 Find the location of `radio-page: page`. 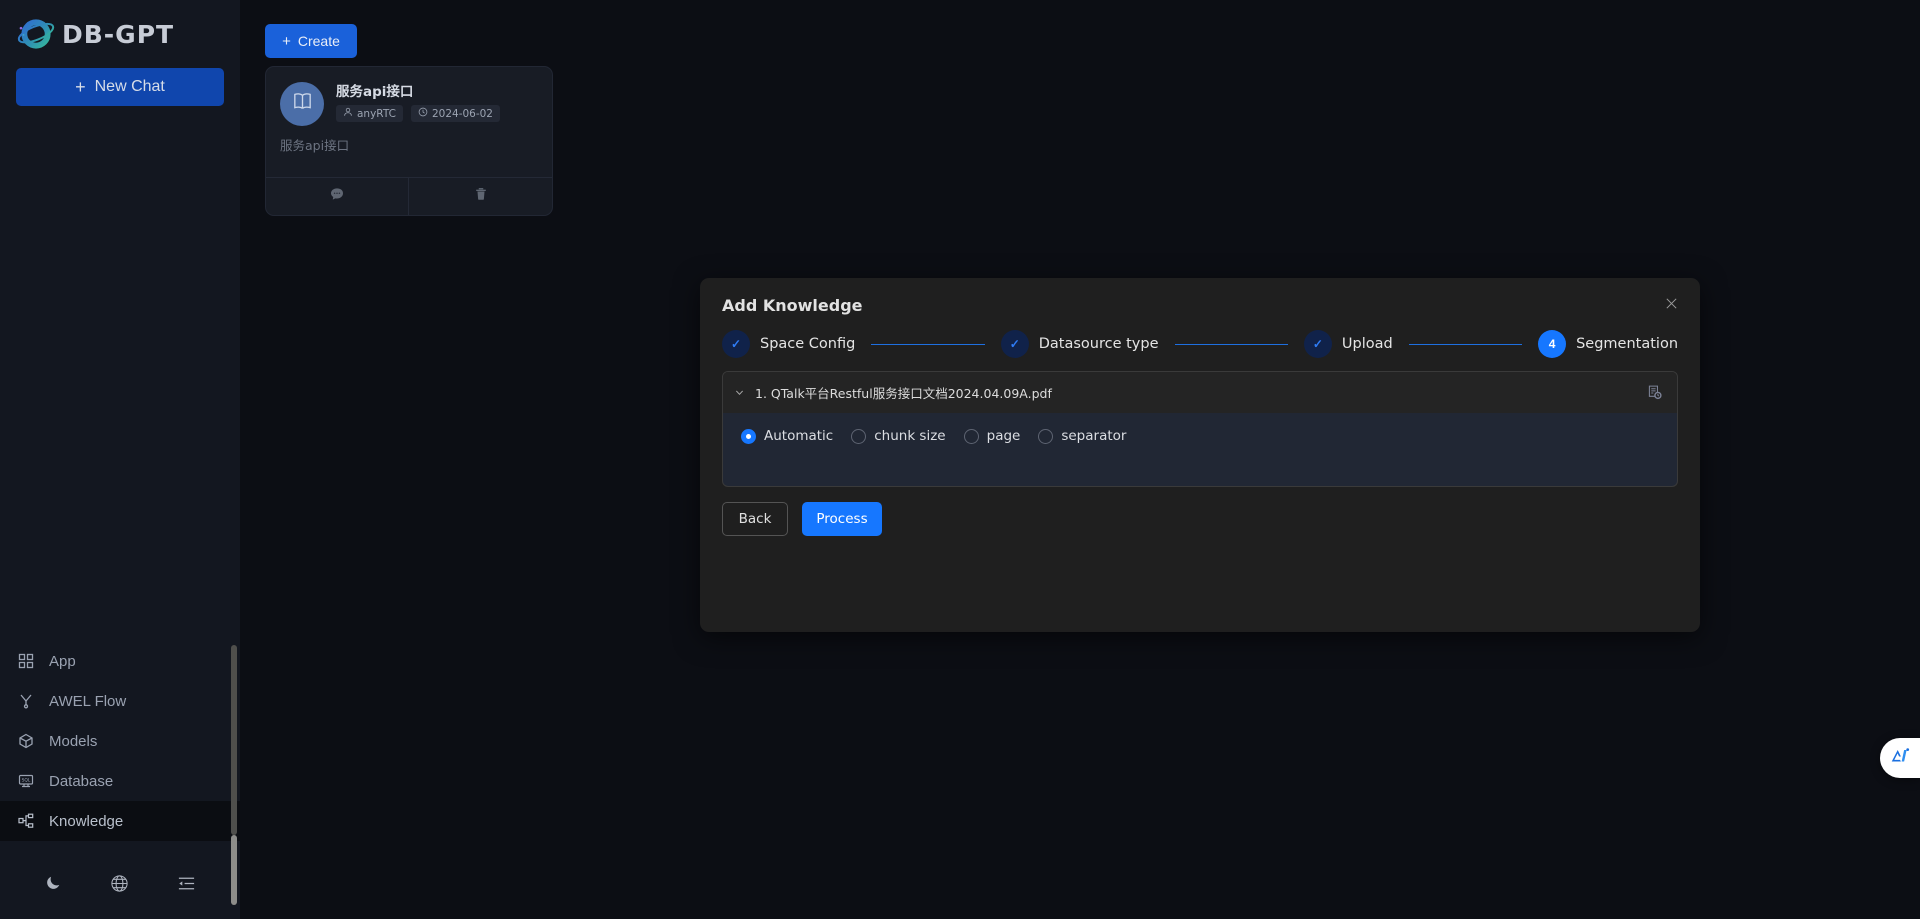

radio-page: page is located at coordinates (992, 436).